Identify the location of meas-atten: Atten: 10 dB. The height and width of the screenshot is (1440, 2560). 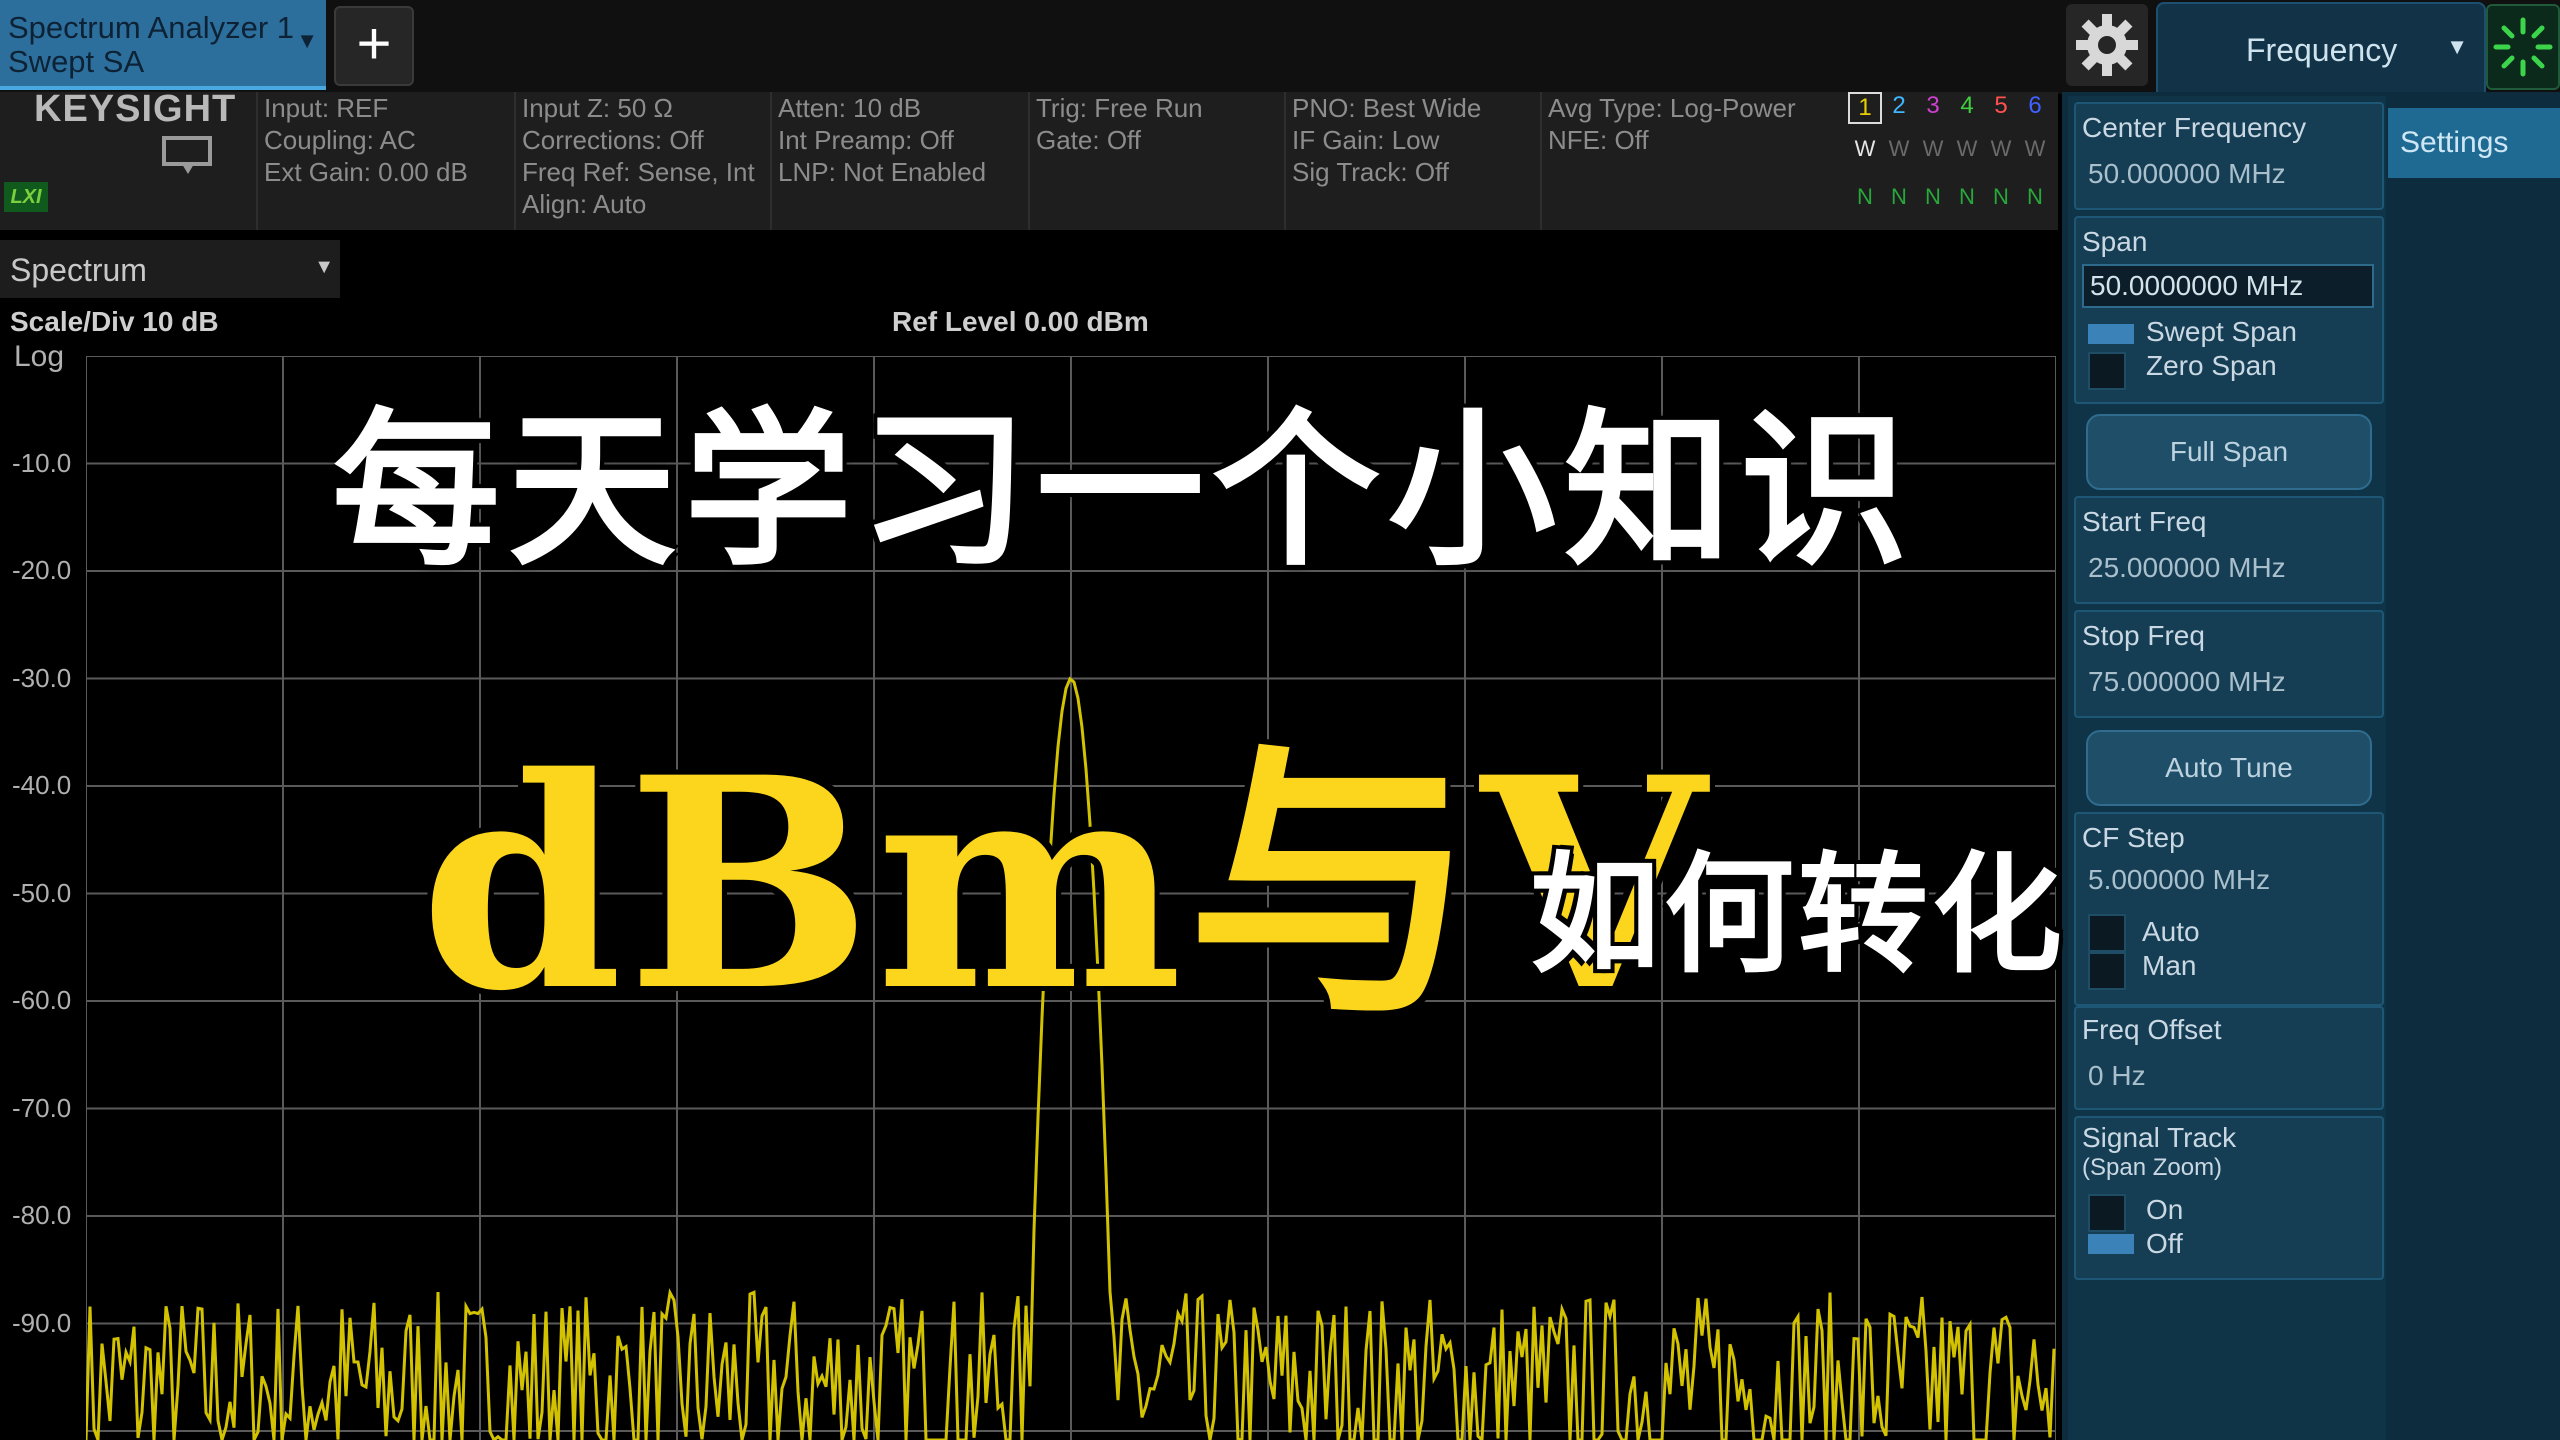
(850, 108).